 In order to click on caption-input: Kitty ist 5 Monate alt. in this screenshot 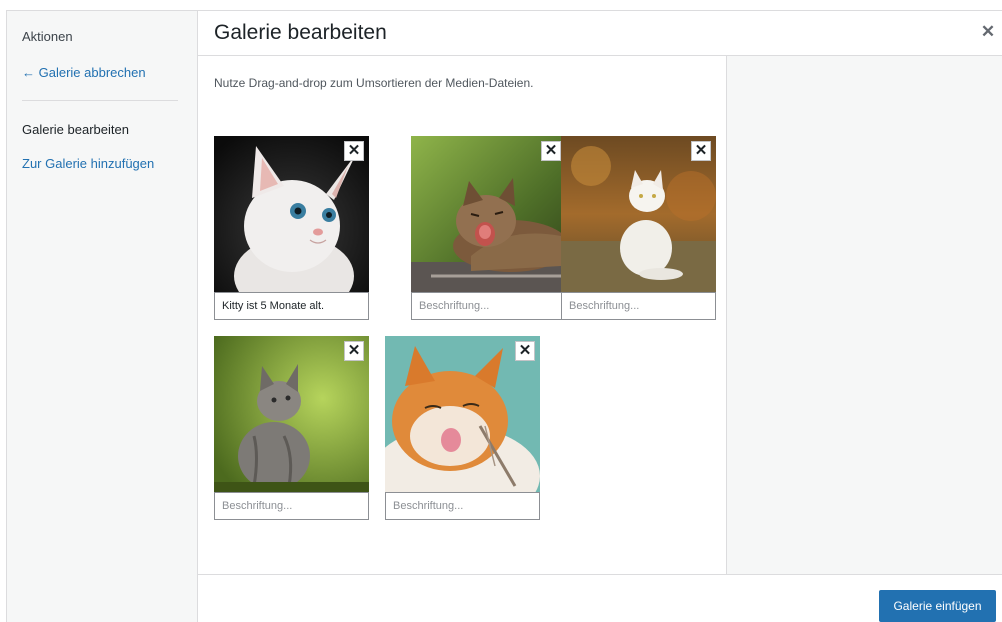, I will do `click(291, 306)`.